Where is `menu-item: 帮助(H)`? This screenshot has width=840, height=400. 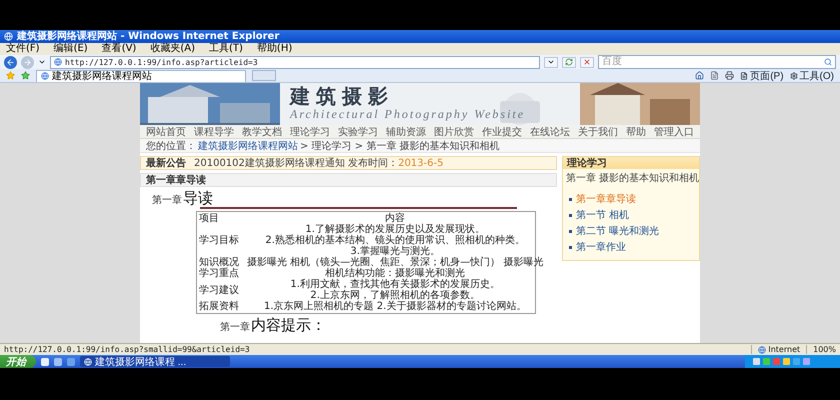
menu-item: 帮助(H) is located at coordinates (274, 49).